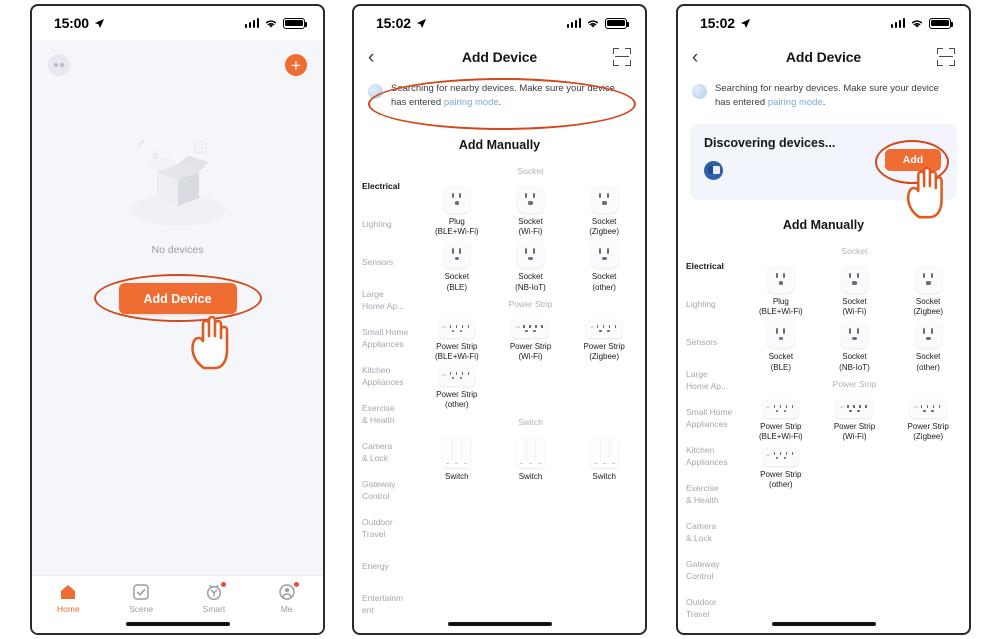  What do you see at coordinates (457, 282) in the screenshot?
I see `device-tile-label: Socket (BLE)` at bounding box center [457, 282].